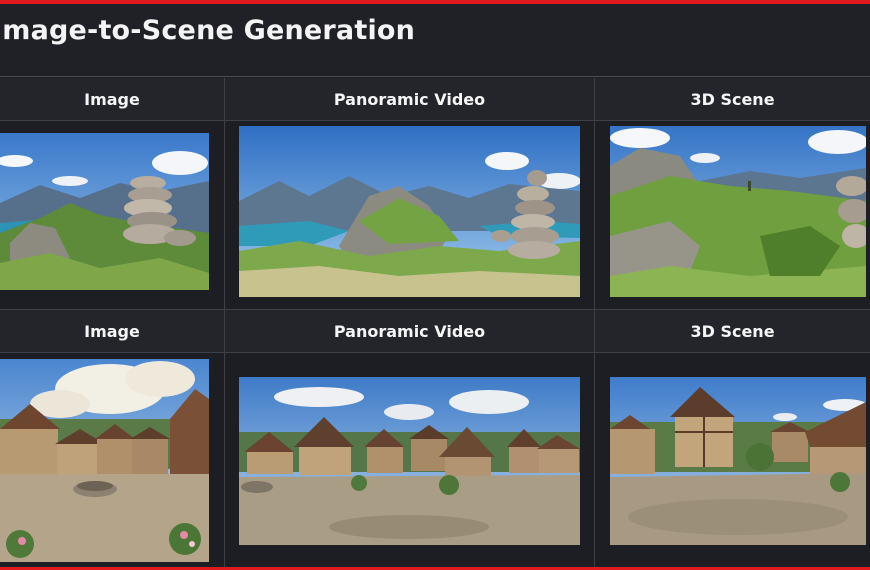 The image size is (870, 570). Describe the element at coordinates (409, 211) in the screenshot. I see `mountain-lake-cairn-panorama` at that location.